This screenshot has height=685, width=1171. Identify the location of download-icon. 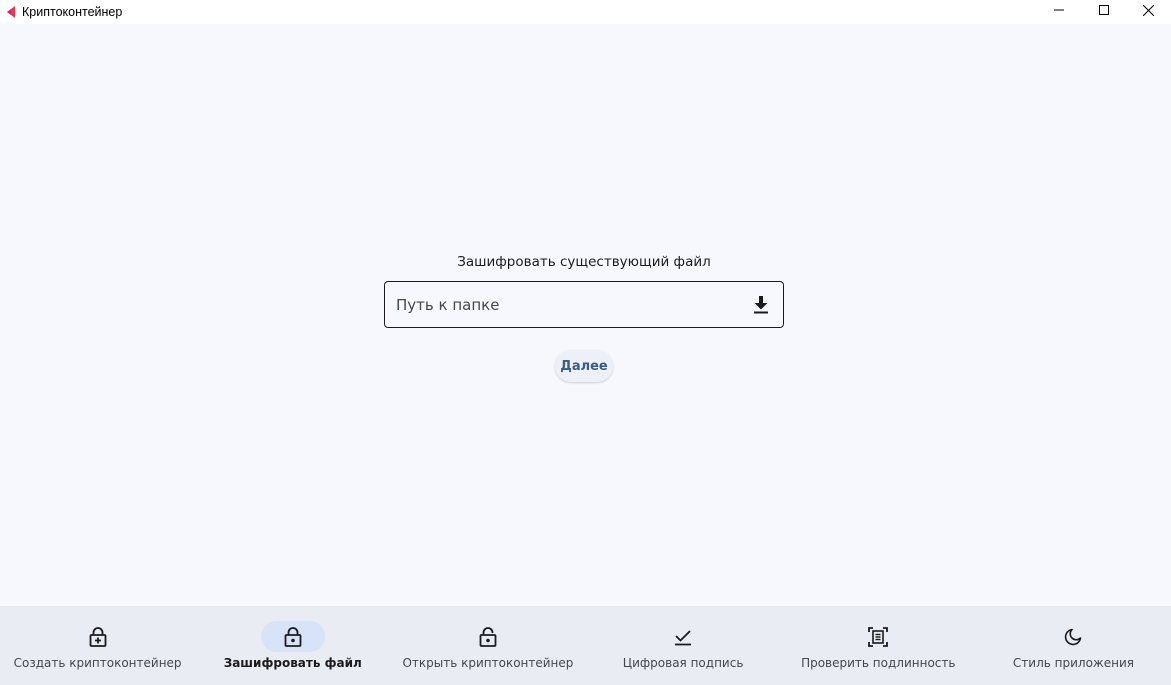
(761, 304).